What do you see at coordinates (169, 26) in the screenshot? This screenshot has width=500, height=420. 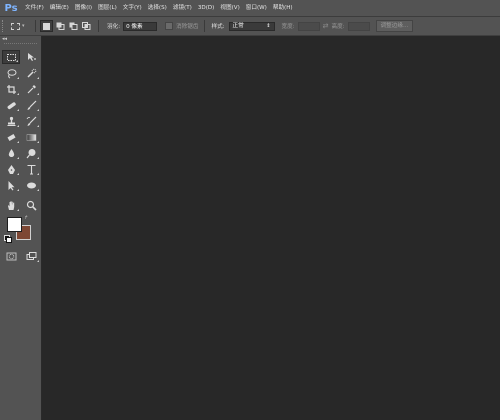 I see `antialias-checkbox` at bounding box center [169, 26].